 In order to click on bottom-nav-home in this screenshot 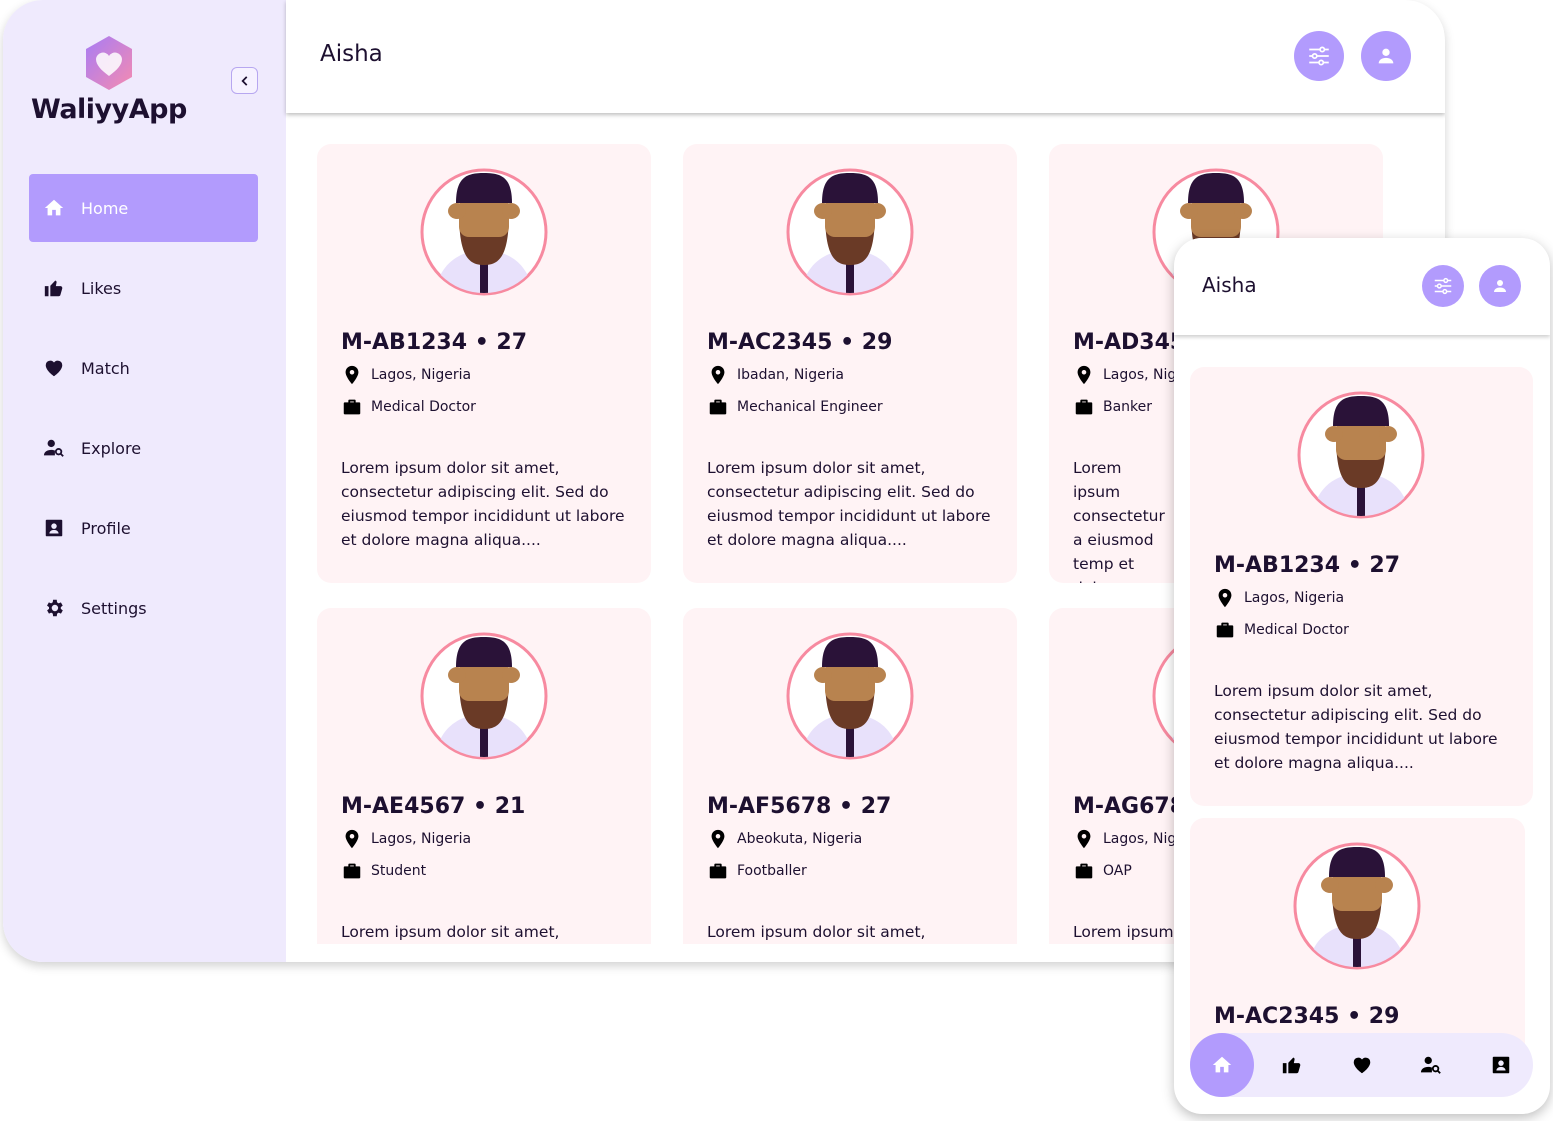, I will do `click(1222, 1065)`.